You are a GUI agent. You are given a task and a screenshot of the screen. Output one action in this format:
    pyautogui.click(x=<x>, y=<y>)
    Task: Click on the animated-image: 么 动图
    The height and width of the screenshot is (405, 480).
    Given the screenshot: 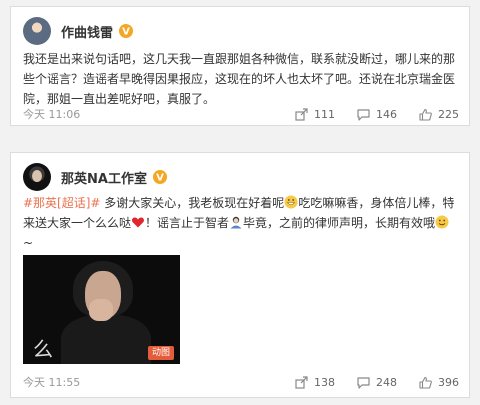 What is the action you would take?
    pyautogui.click(x=101, y=309)
    